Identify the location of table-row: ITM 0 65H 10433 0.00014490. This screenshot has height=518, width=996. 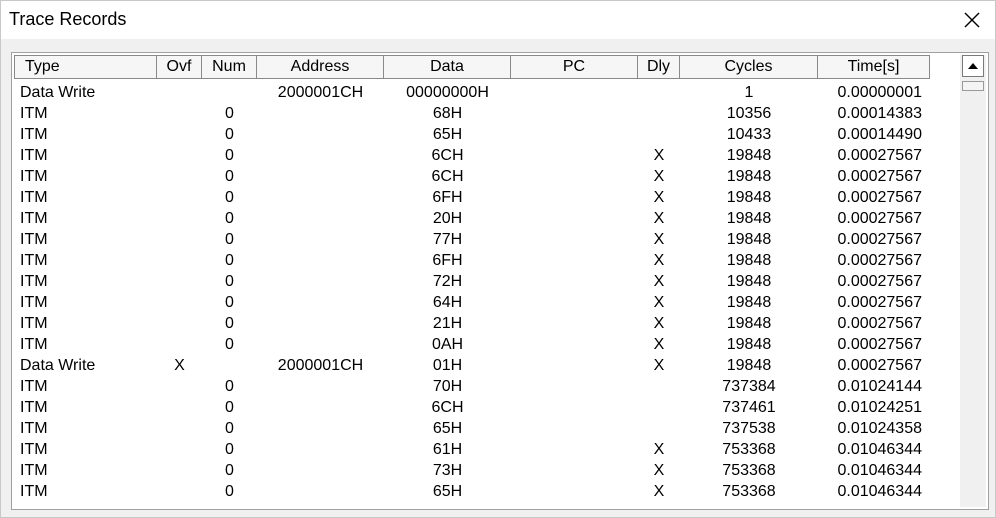
(472, 134).